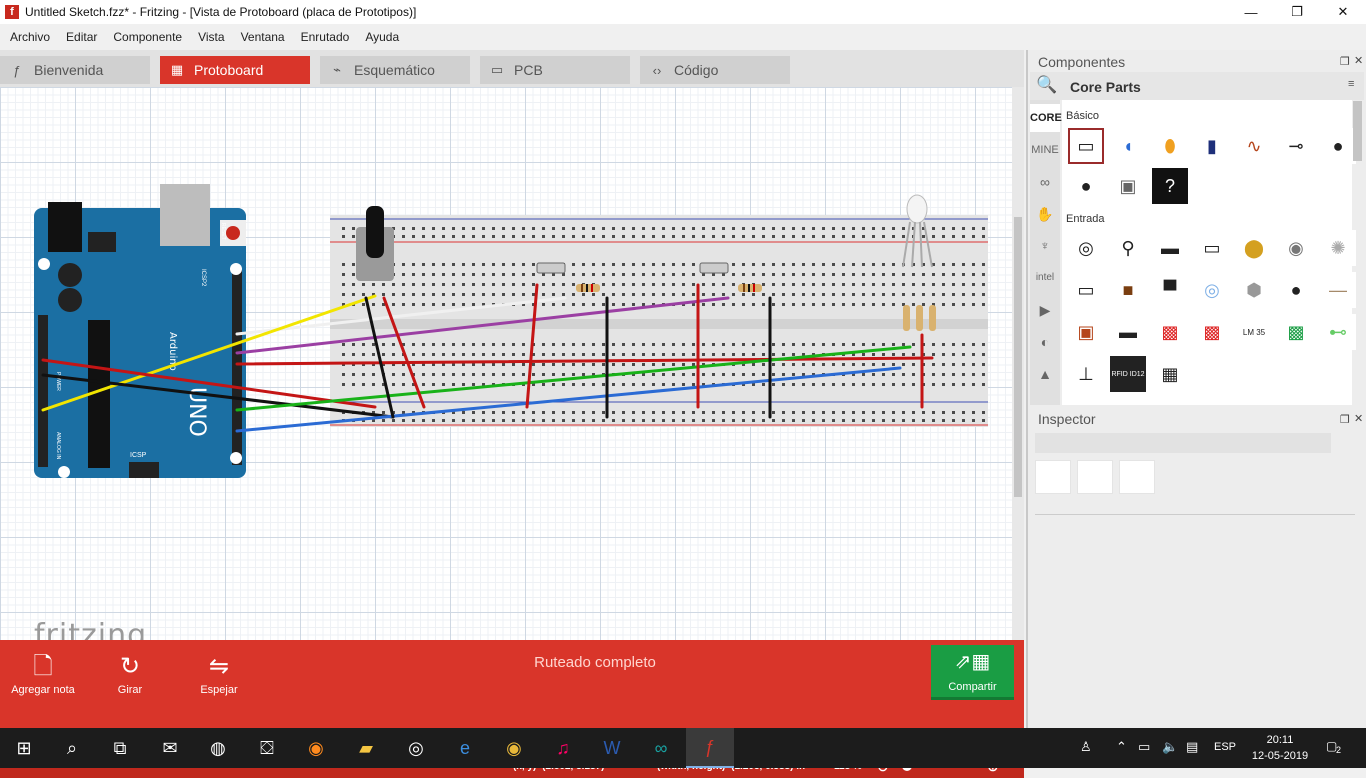  I want to click on menu-archivo: Archivo, so click(30, 37).